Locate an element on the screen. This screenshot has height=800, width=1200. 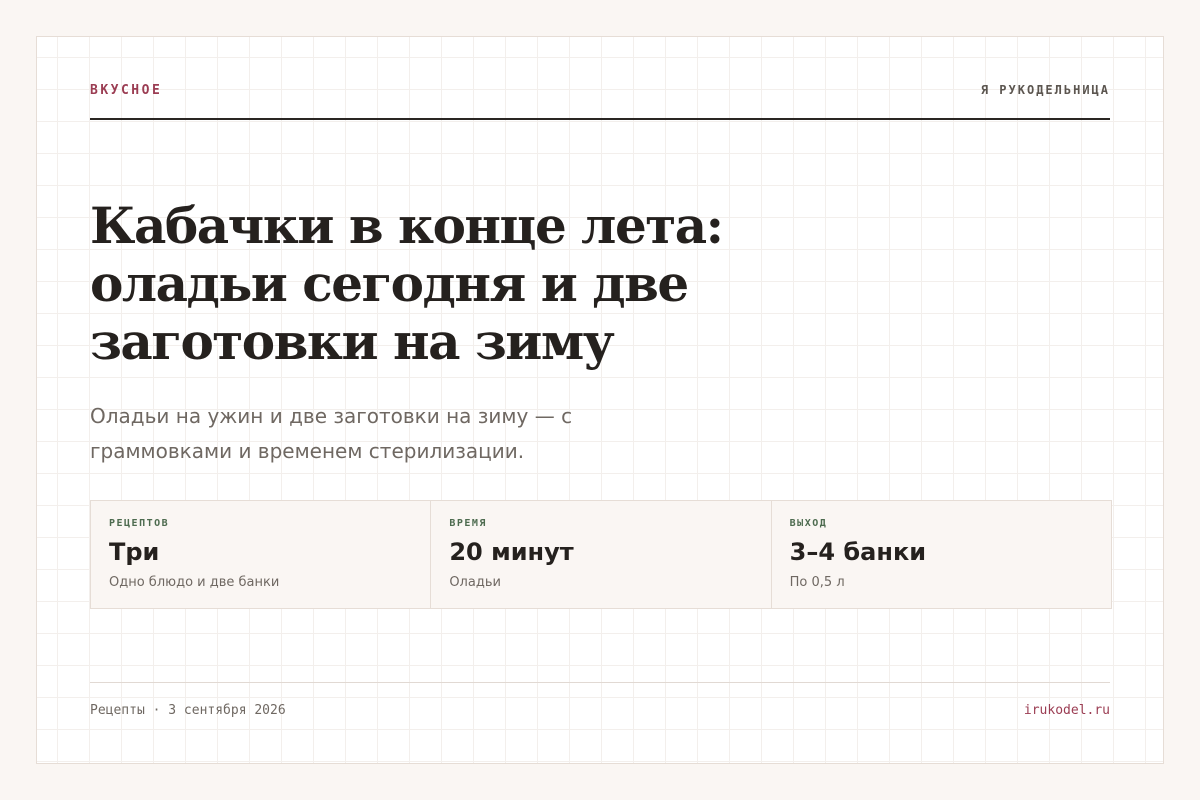
header-divider is located at coordinates (600, 119).